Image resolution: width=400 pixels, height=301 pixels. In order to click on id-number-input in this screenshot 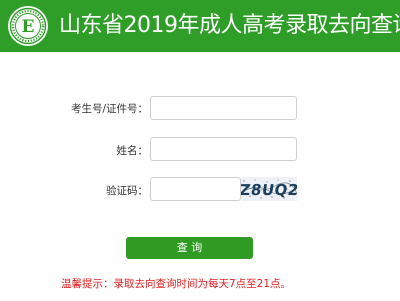, I will do `click(223, 108)`.